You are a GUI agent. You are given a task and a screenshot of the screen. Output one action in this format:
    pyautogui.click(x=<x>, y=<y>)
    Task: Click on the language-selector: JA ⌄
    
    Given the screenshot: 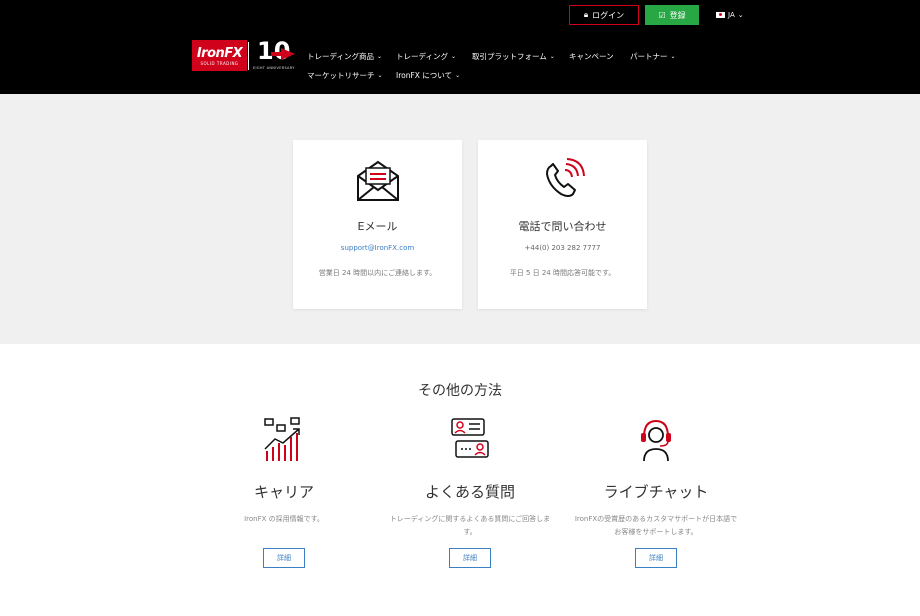 What is the action you would take?
    pyautogui.click(x=730, y=15)
    